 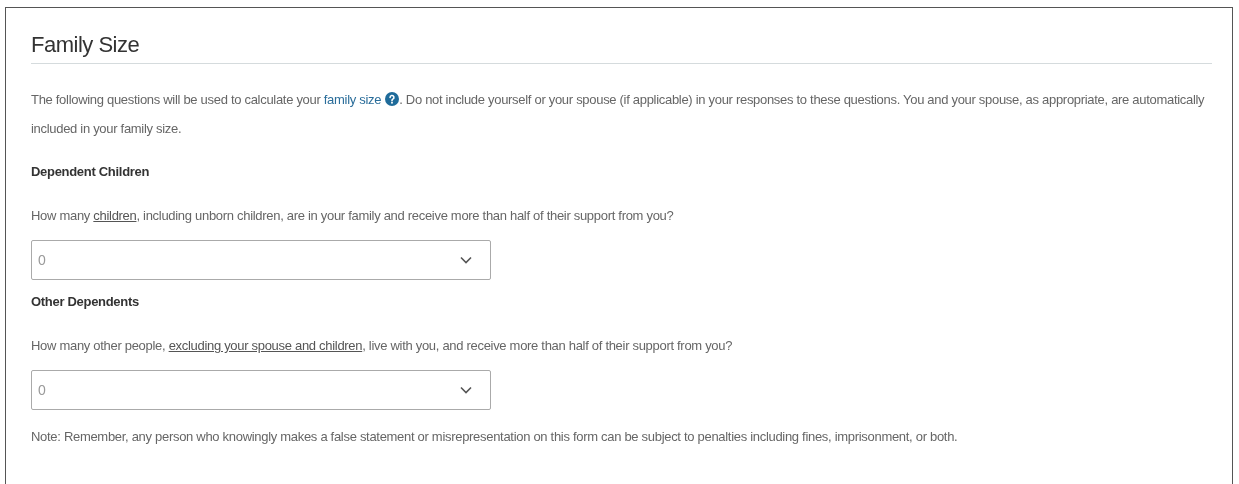 I want to click on subsection-heading: Other Dependents, so click(x=85, y=302).